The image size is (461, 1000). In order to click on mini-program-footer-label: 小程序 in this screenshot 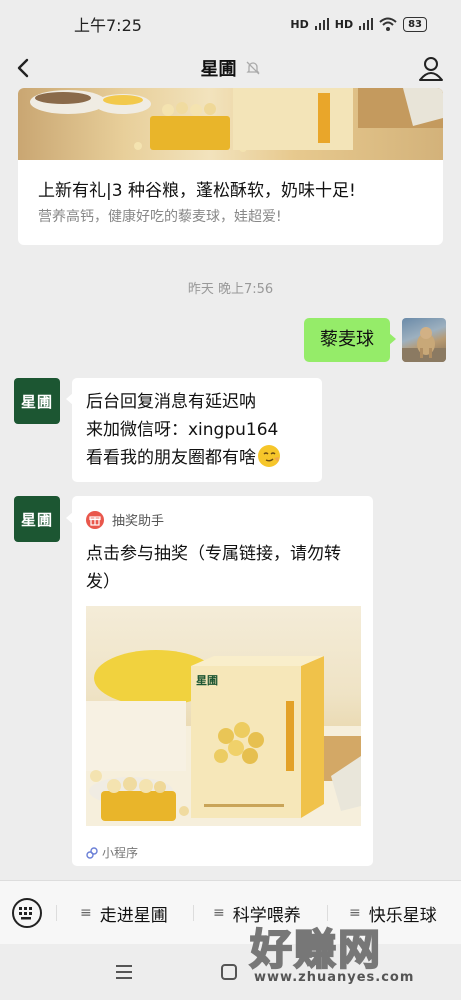, I will do `click(120, 853)`.